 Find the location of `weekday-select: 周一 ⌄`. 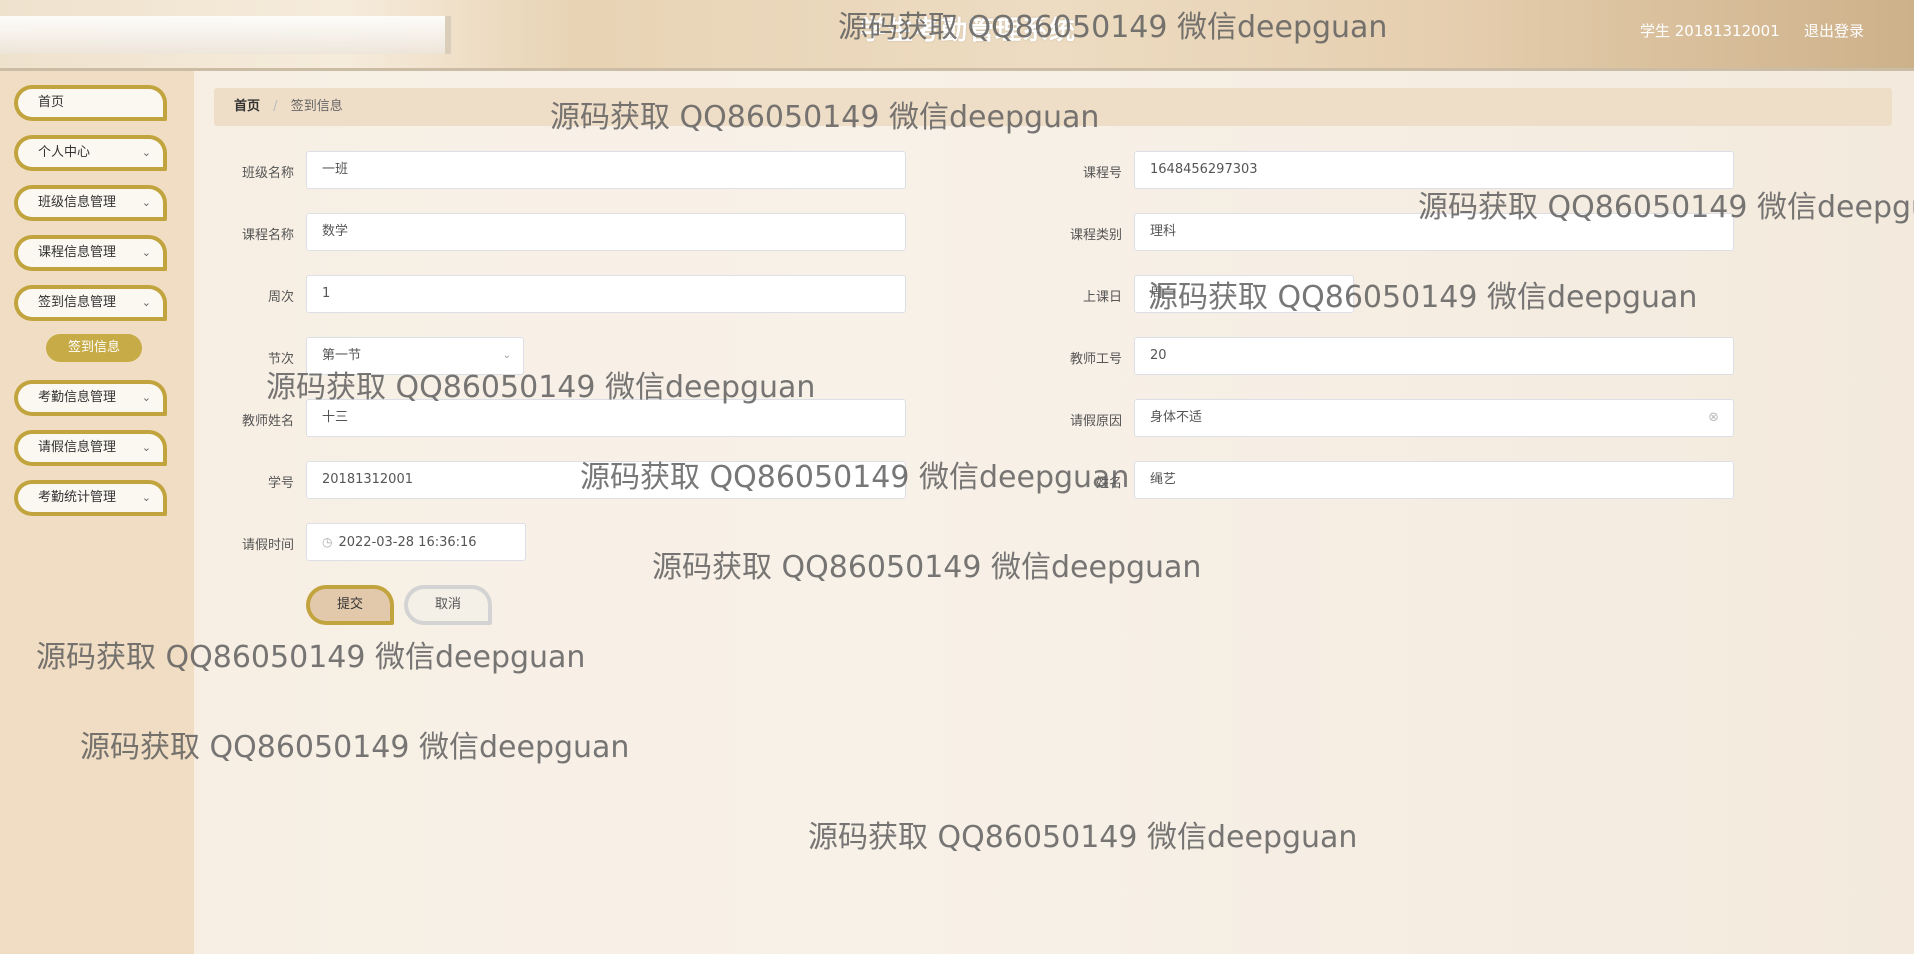

weekday-select: 周一 ⌄ is located at coordinates (1244, 294).